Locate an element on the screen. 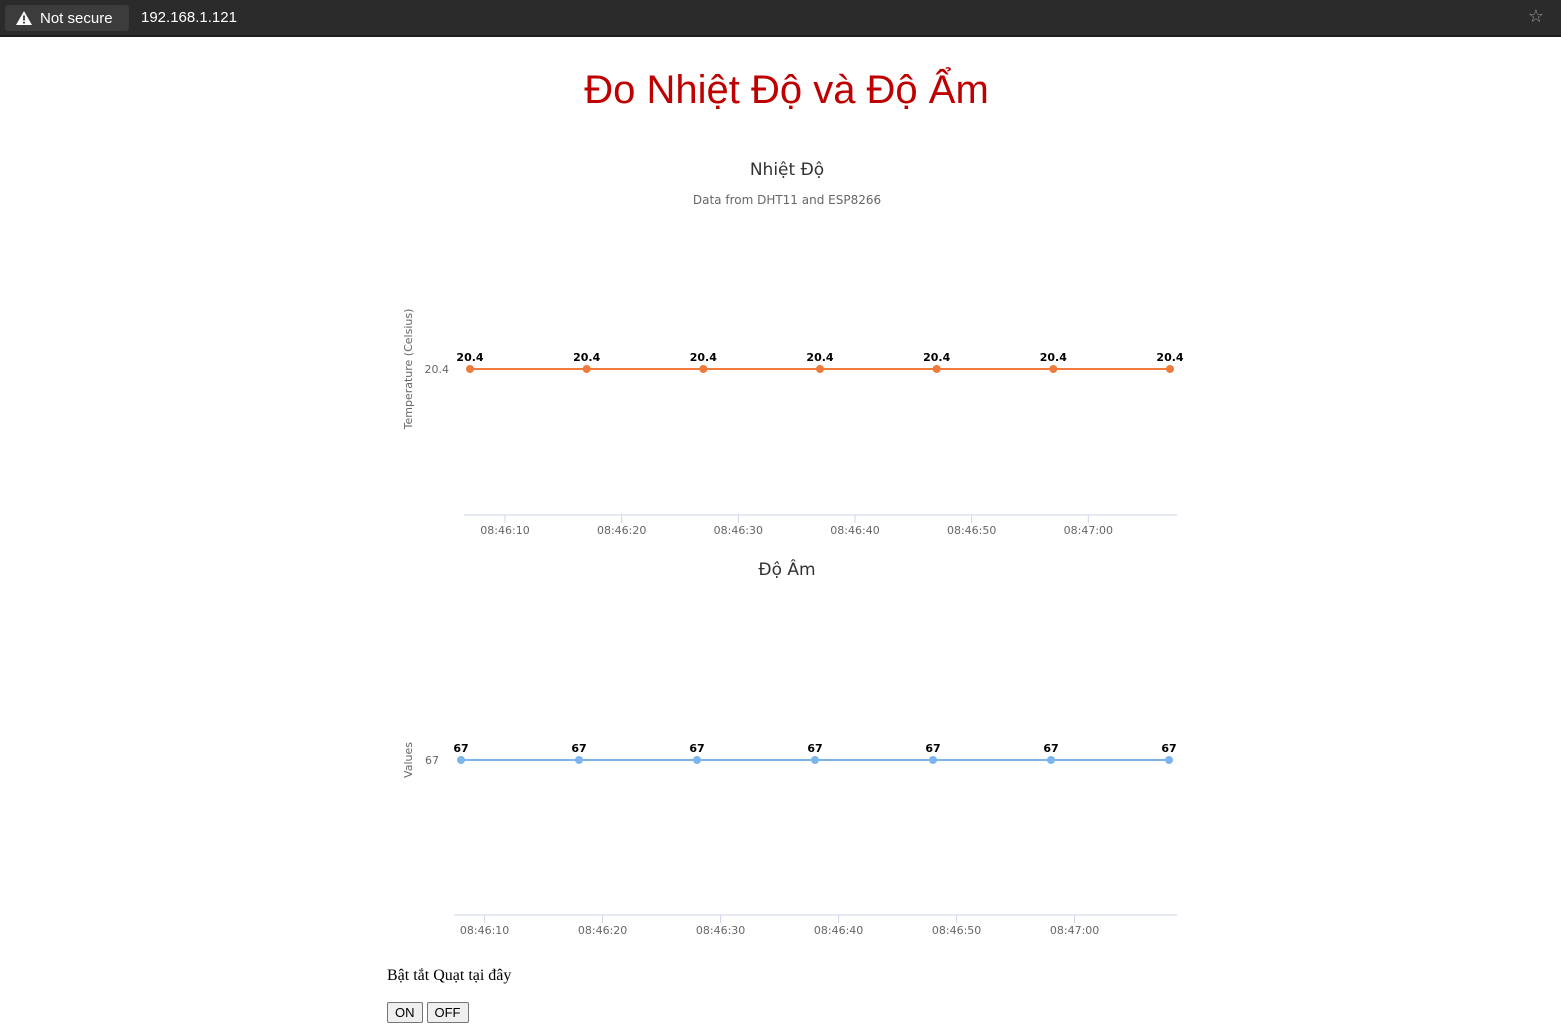 The image size is (1561, 1030). chart-title: Nhiệt Độ is located at coordinates (787, 170).